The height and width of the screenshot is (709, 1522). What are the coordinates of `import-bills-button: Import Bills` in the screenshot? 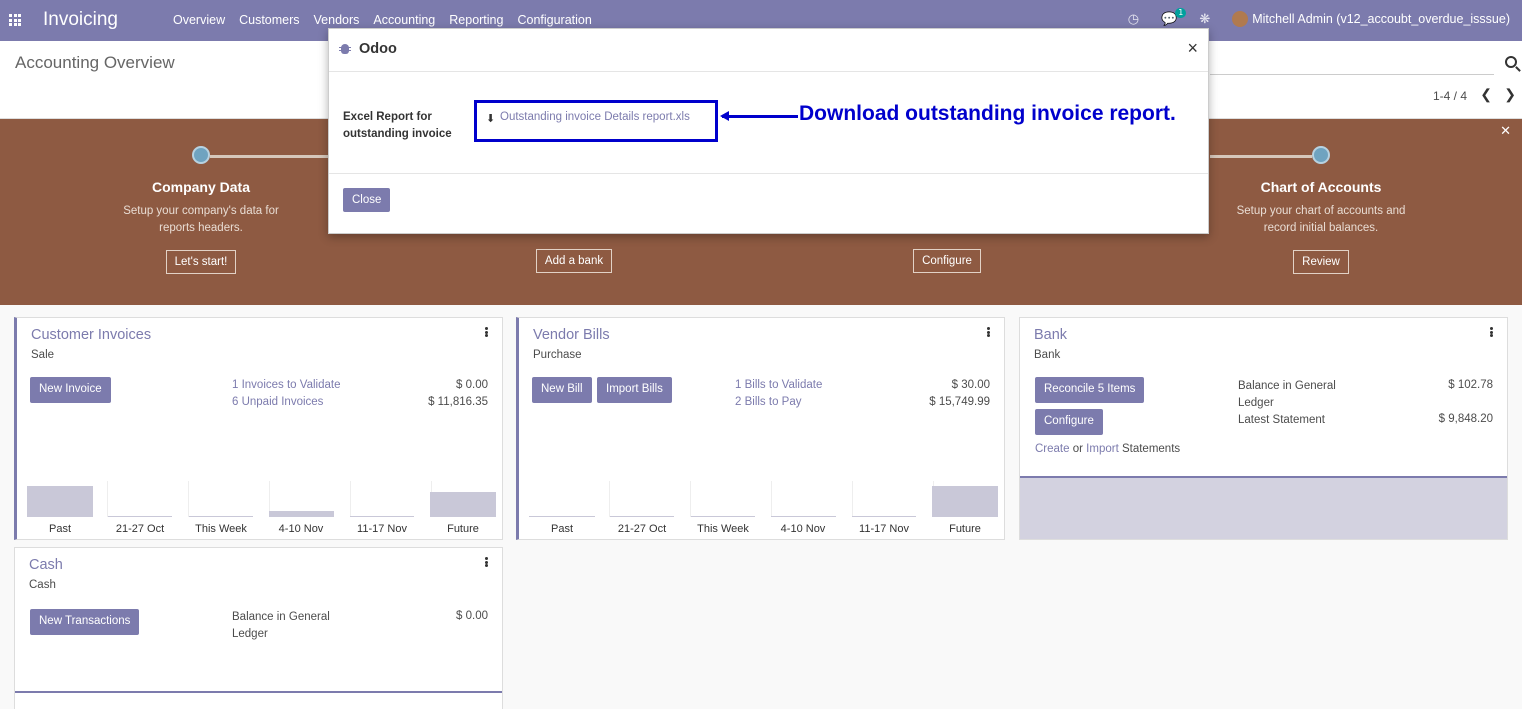 It's located at (634, 390).